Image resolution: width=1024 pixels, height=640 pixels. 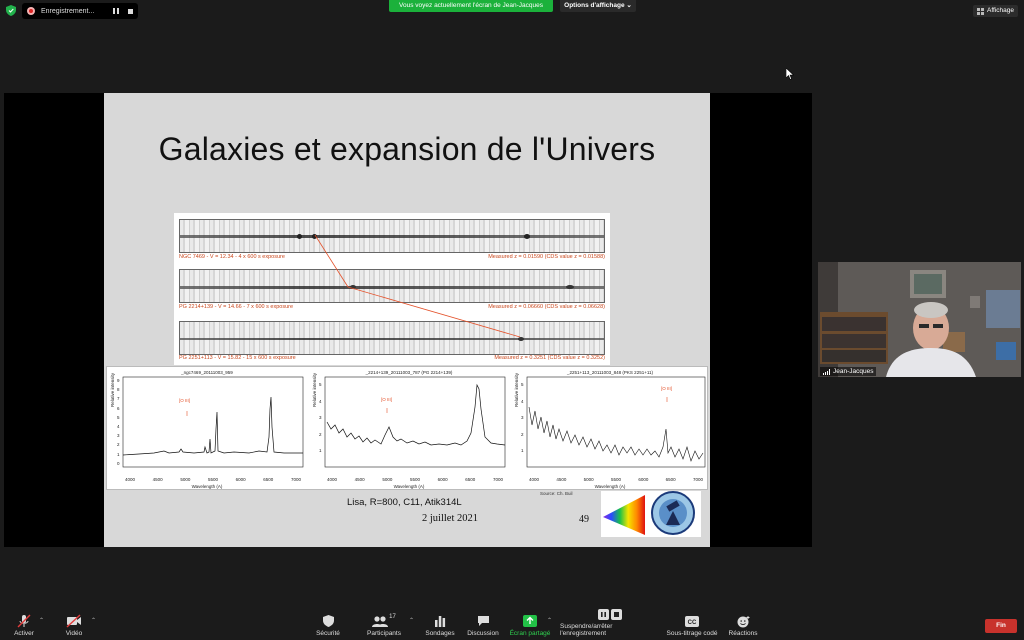 I want to click on svg-text: CC, so click(x=692, y=623).